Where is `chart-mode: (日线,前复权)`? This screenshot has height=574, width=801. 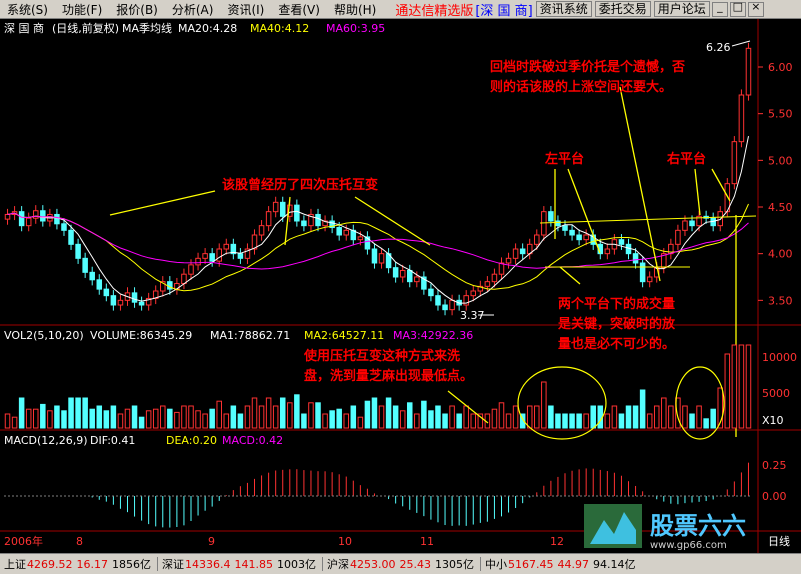 chart-mode: (日线,前复权) is located at coordinates (85, 28).